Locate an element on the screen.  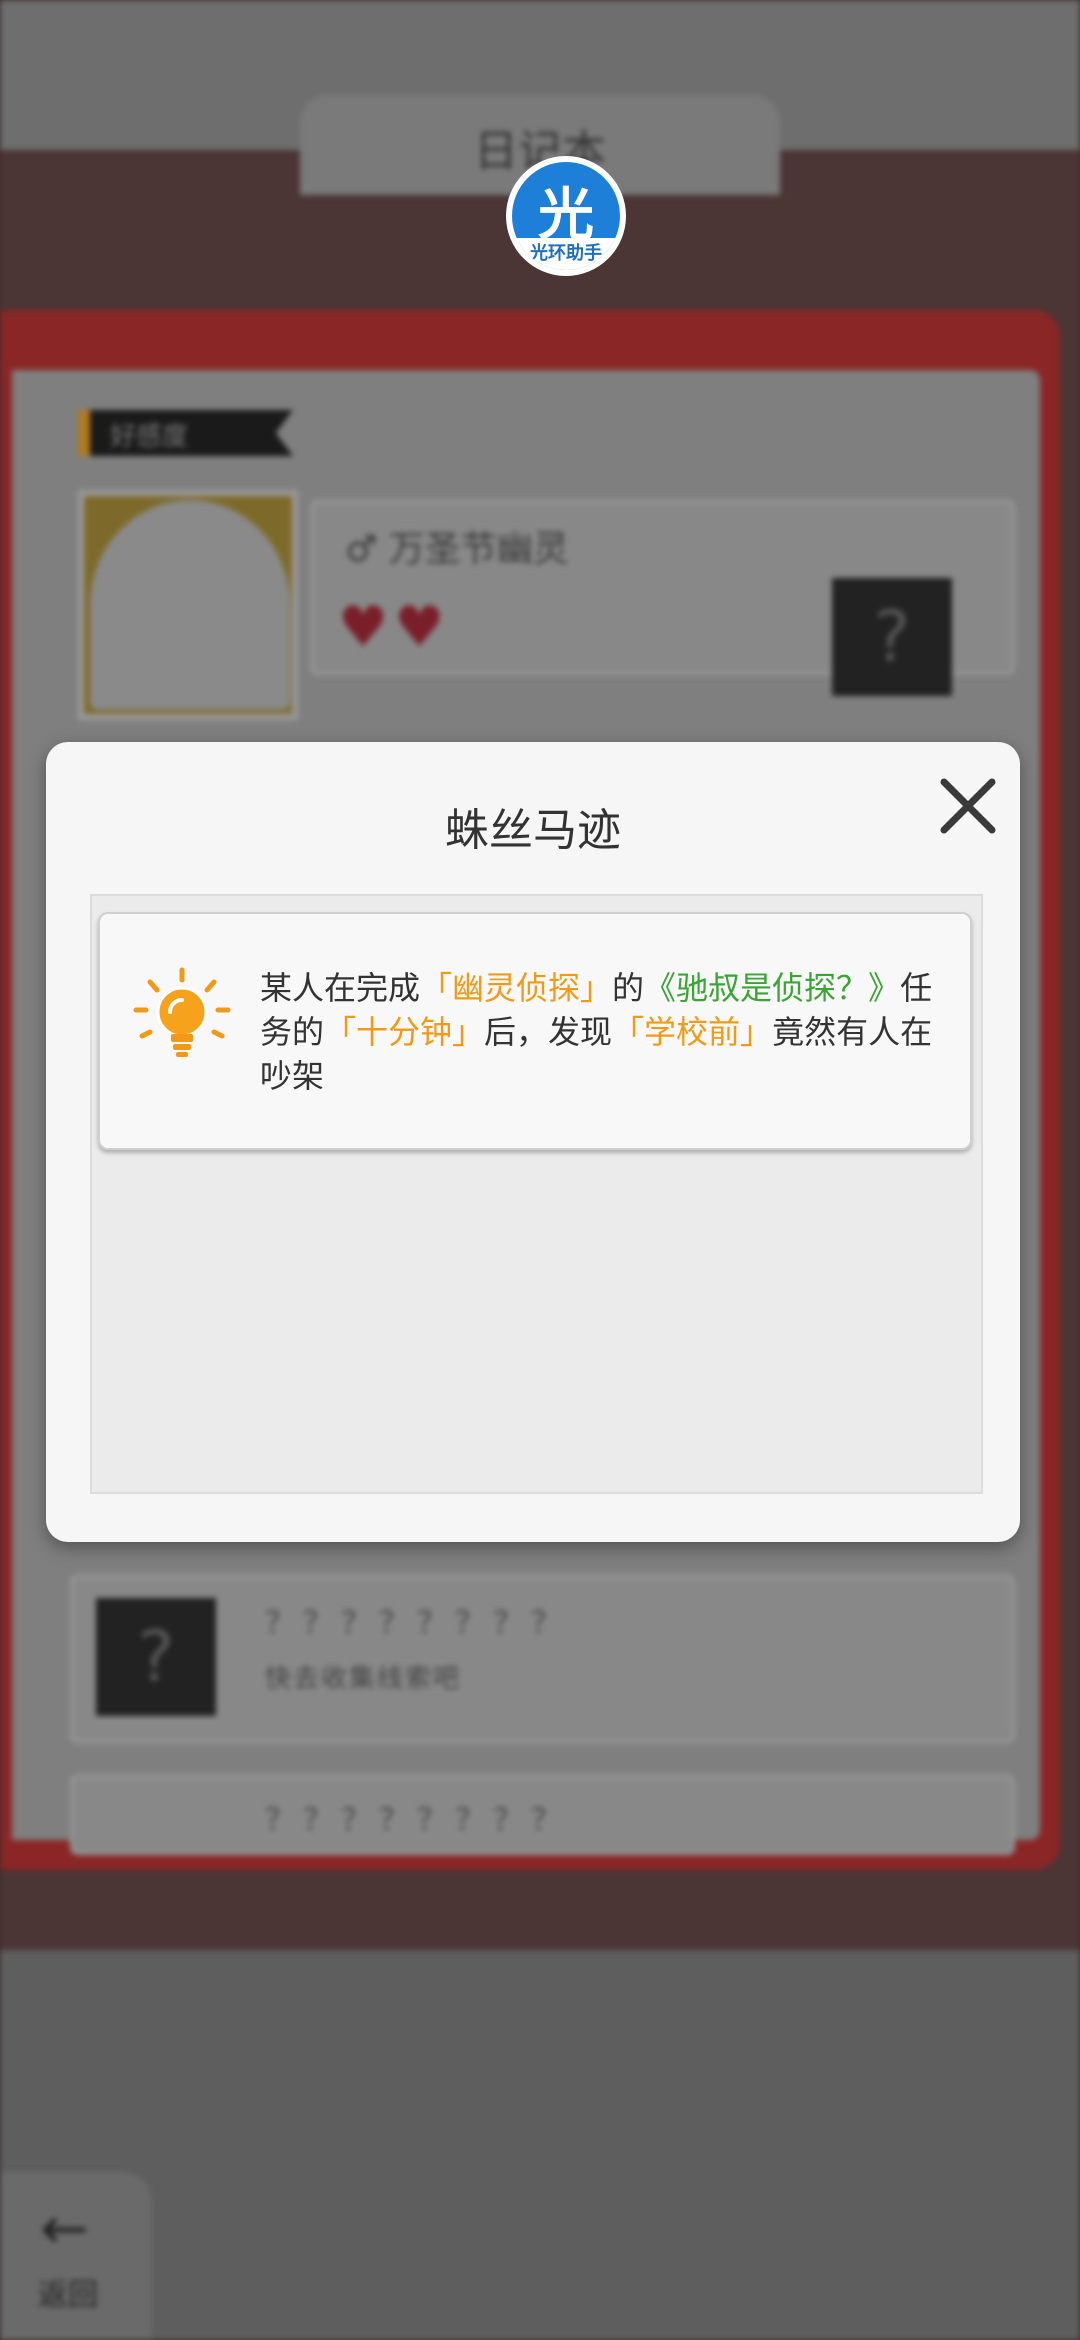
affection-hearts: ♥♥♡♡ is located at coordinates (450, 627).